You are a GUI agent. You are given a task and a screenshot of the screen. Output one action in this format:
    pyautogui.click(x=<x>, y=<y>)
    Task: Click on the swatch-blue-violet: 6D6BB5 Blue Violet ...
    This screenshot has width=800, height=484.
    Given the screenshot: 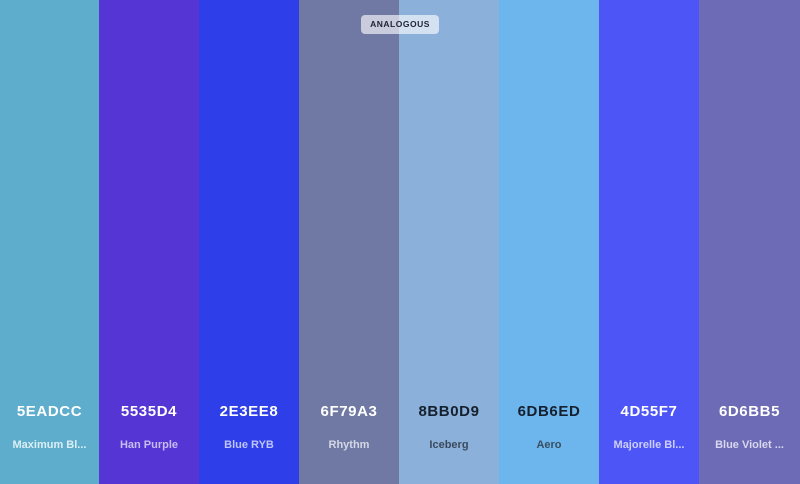 What is the action you would take?
    pyautogui.click(x=749, y=242)
    